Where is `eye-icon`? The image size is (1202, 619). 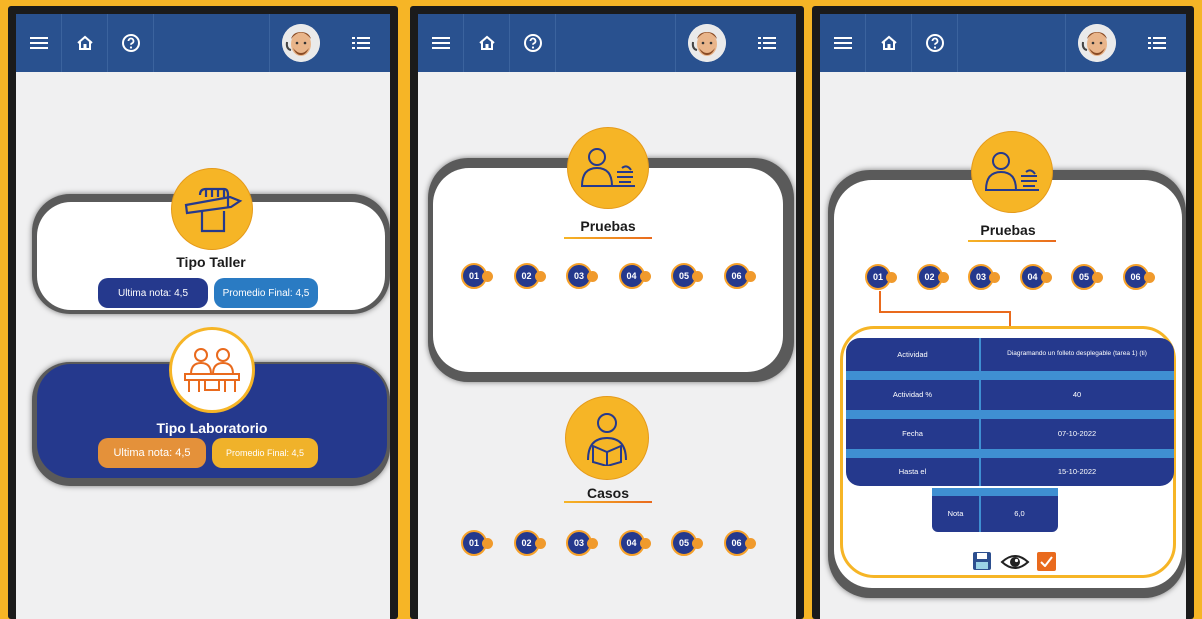 eye-icon is located at coordinates (1015, 562).